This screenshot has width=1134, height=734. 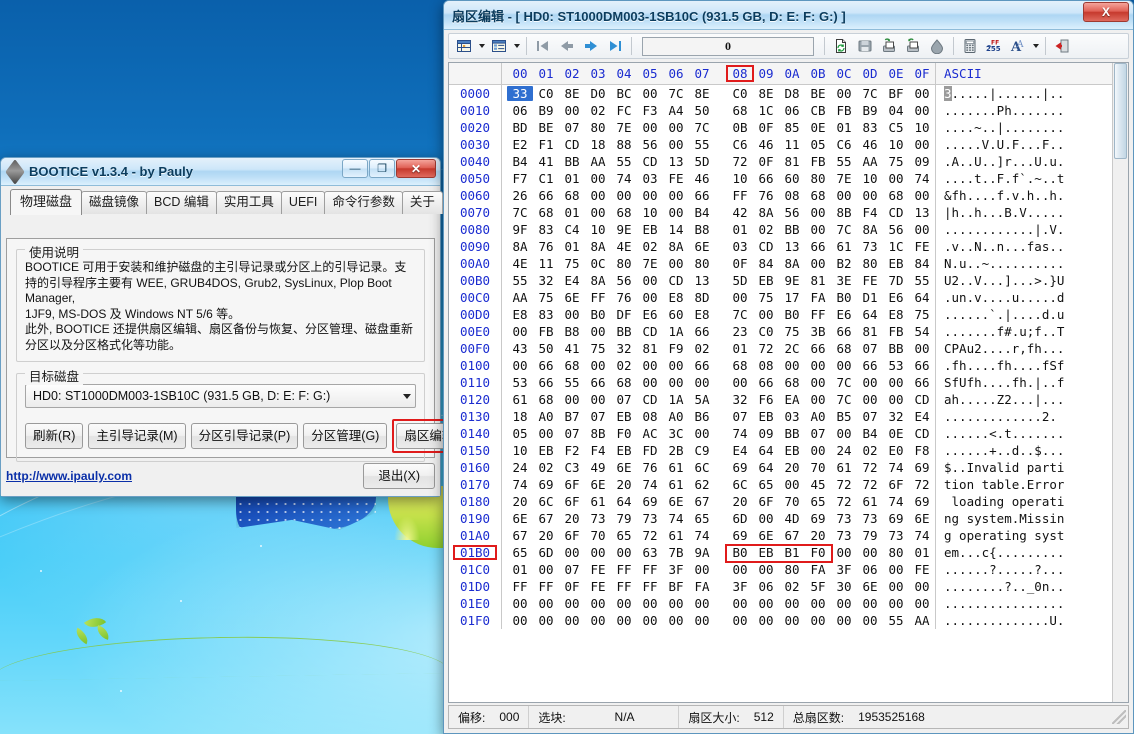 What do you see at coordinates (598, 93) in the screenshot?
I see `hex-byte: D0` at bounding box center [598, 93].